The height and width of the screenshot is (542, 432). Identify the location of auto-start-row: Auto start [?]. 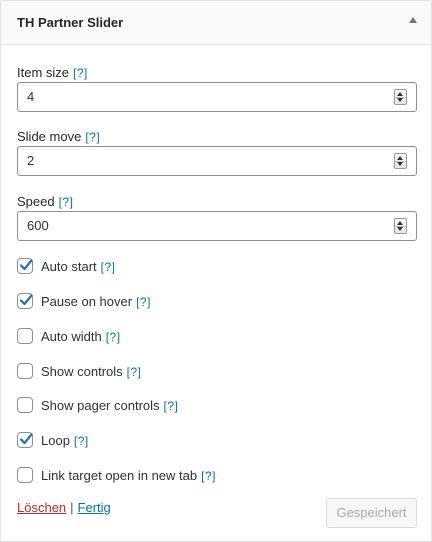
(217, 267).